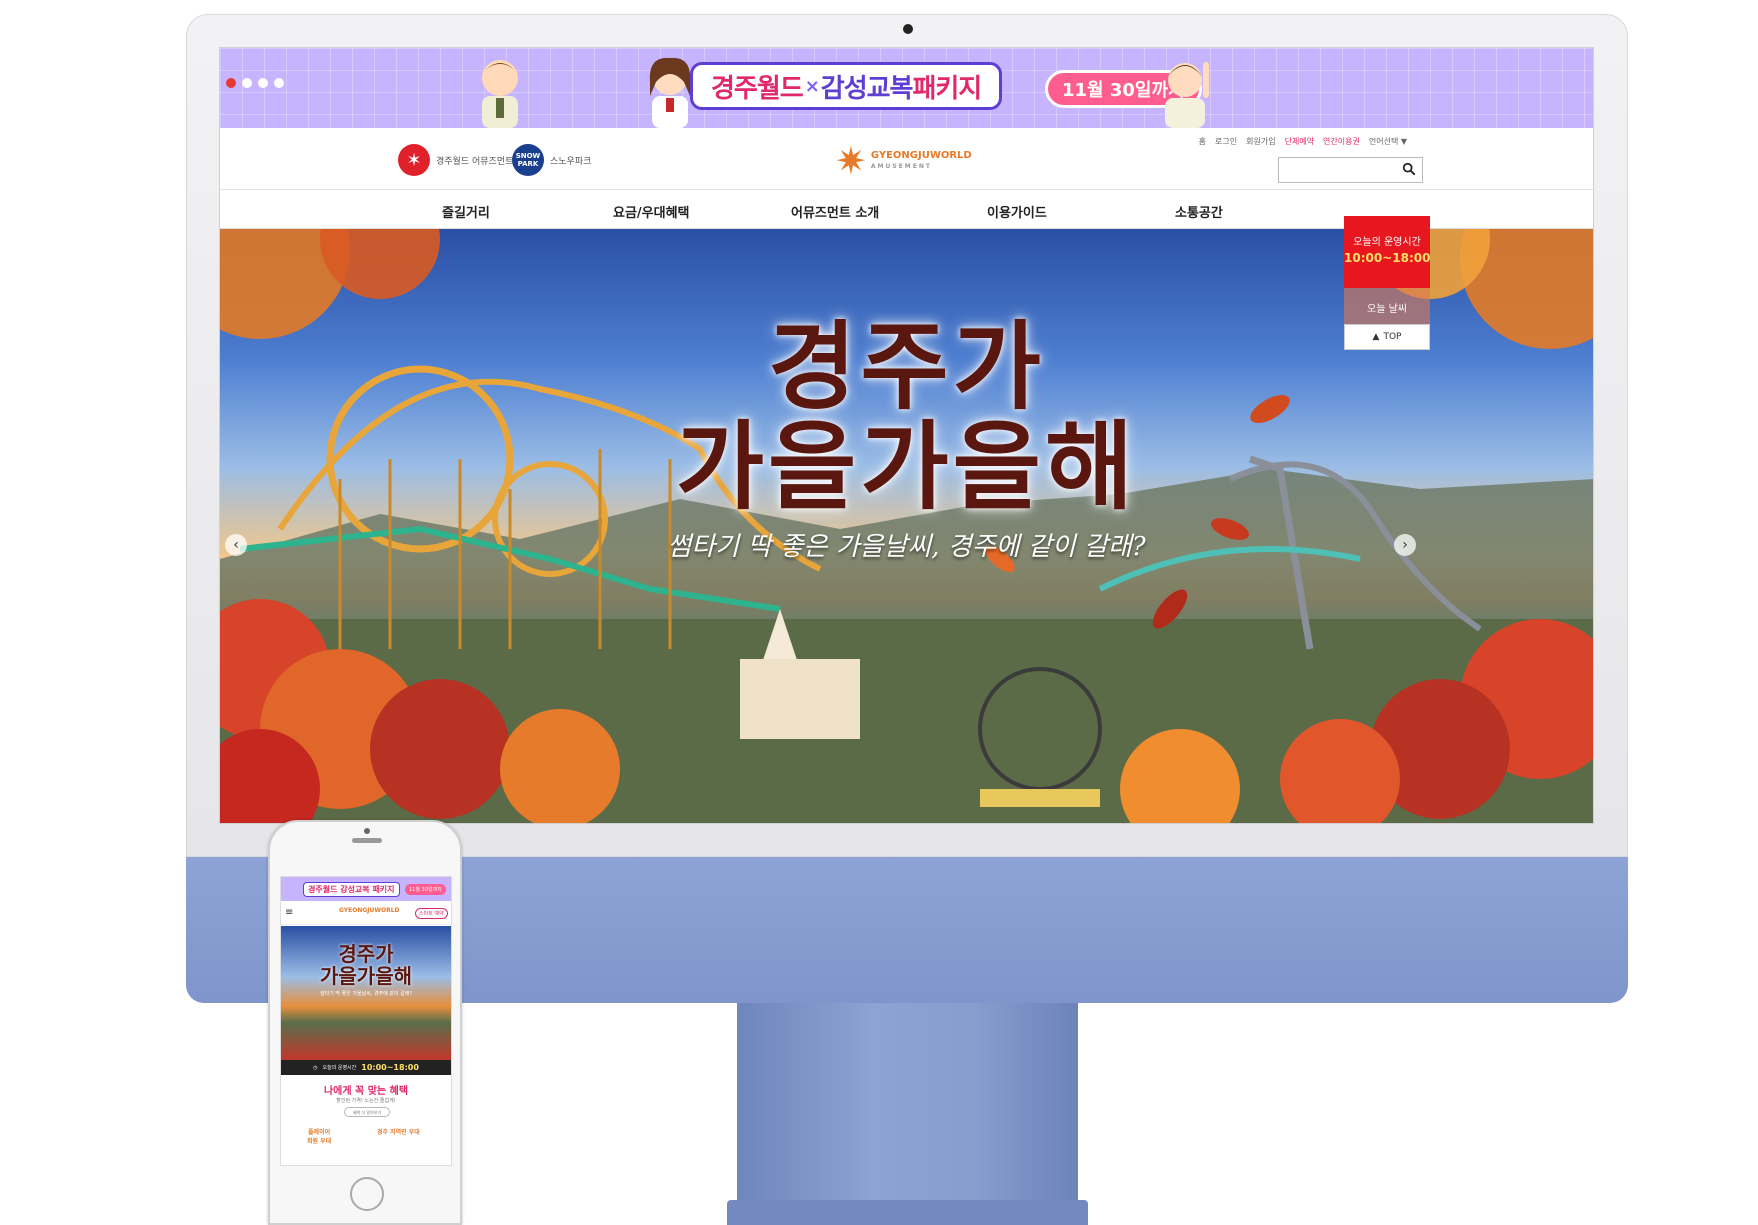 The width and height of the screenshot is (1758, 1225). What do you see at coordinates (367, 831) in the screenshot?
I see `front-camera-icon` at bounding box center [367, 831].